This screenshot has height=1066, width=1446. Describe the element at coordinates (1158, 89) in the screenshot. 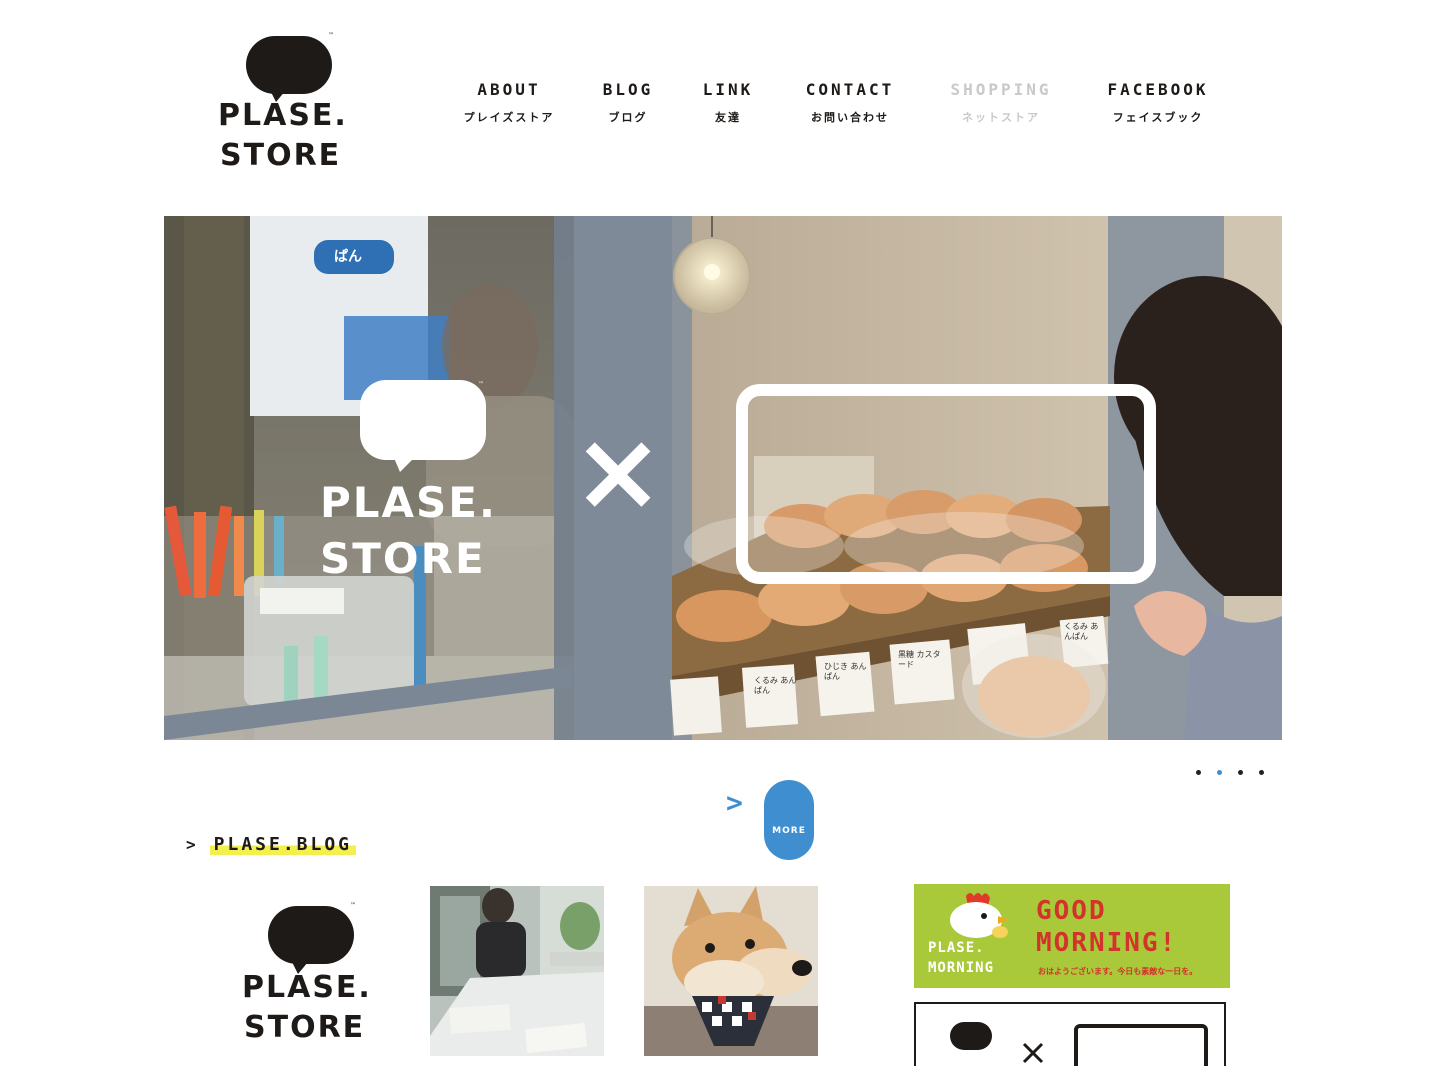

I see `nav-facebook-label: FACEBOOK` at that location.